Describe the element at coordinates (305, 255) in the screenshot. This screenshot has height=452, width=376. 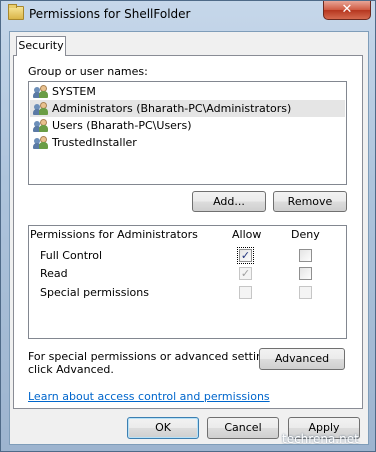
I see `full-control-deny-checkbox` at that location.